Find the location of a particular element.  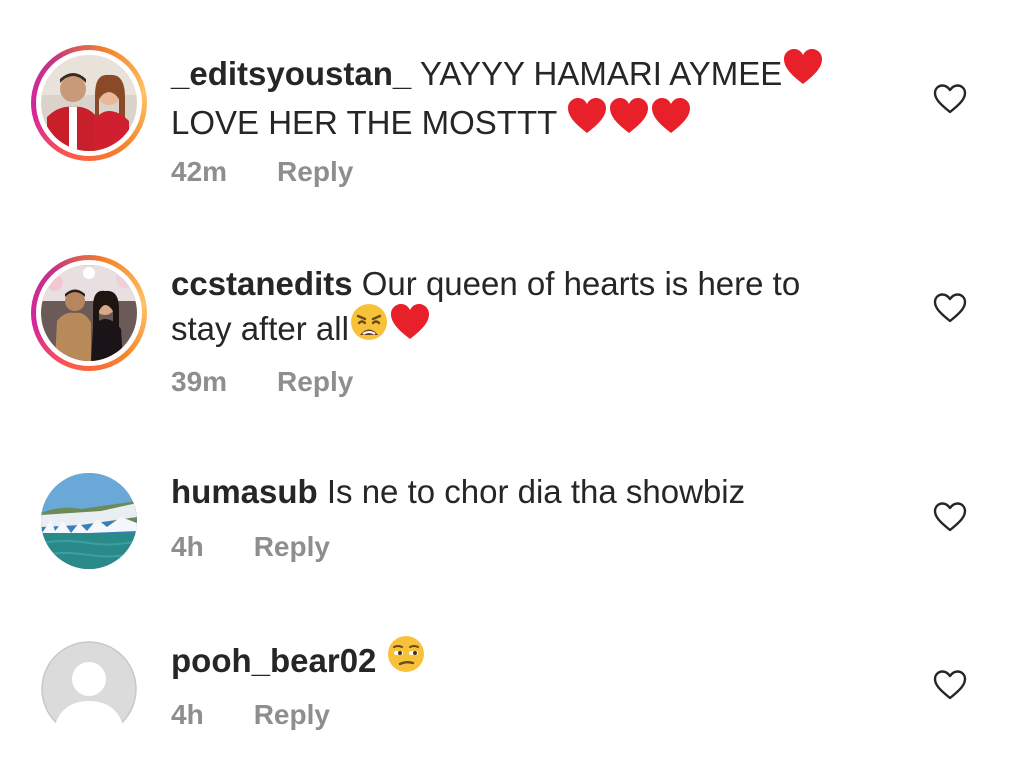

comment-username: ccstanedits is located at coordinates (262, 283).